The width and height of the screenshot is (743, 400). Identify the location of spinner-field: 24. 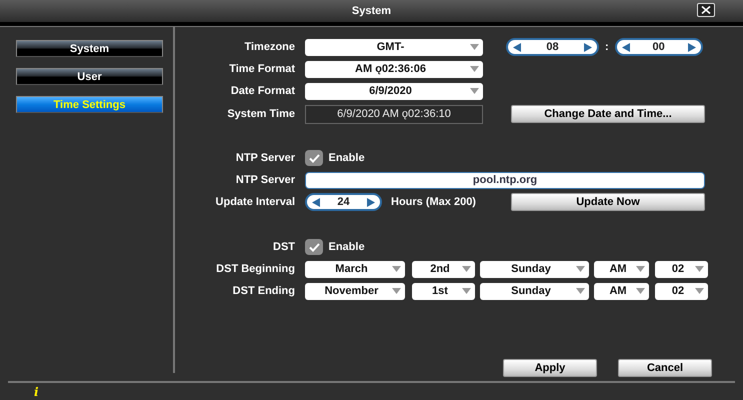
(343, 202).